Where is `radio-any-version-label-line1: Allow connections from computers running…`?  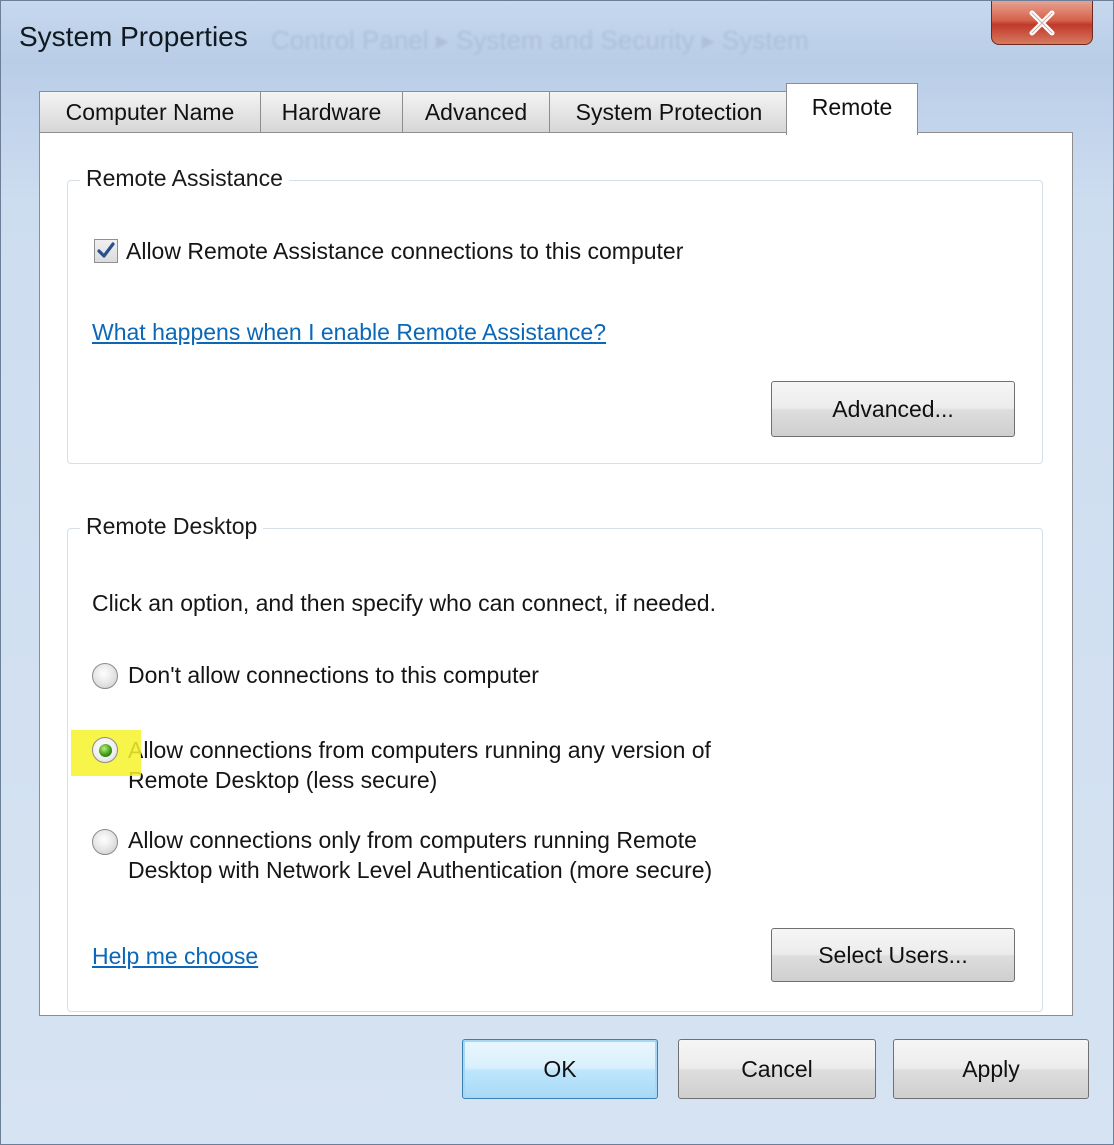
radio-any-version-label-line1: Allow connections from computers running… is located at coordinates (419, 750).